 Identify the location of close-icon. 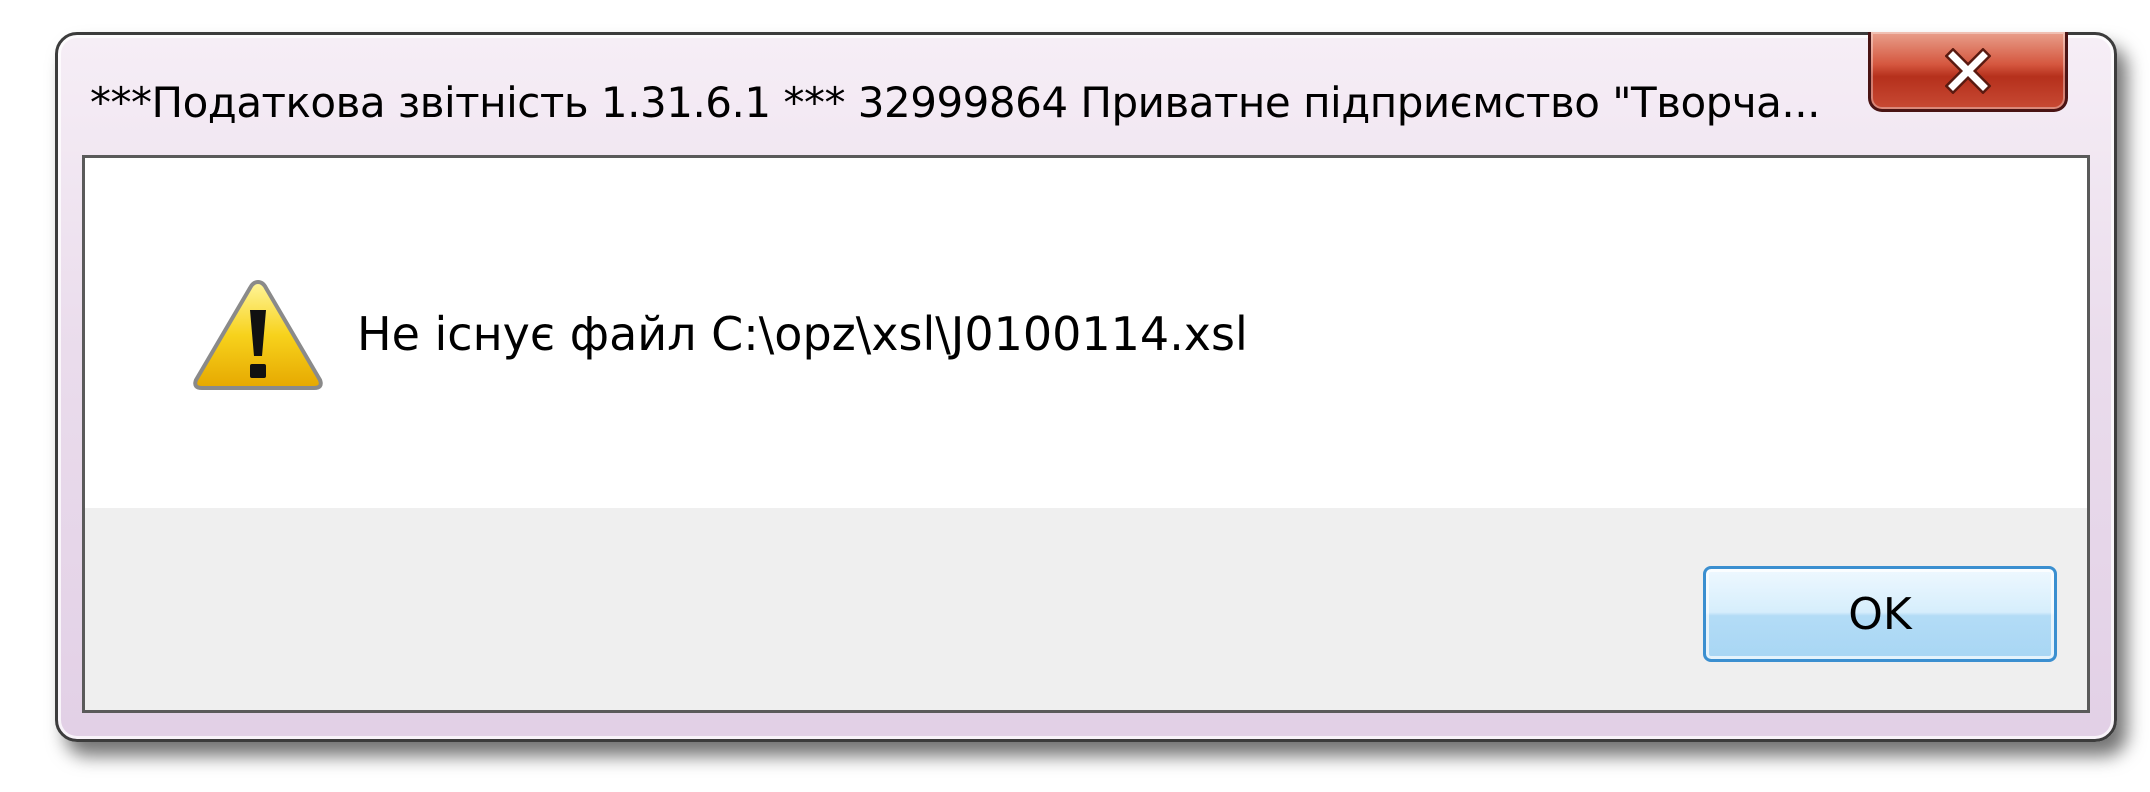
(1968, 70).